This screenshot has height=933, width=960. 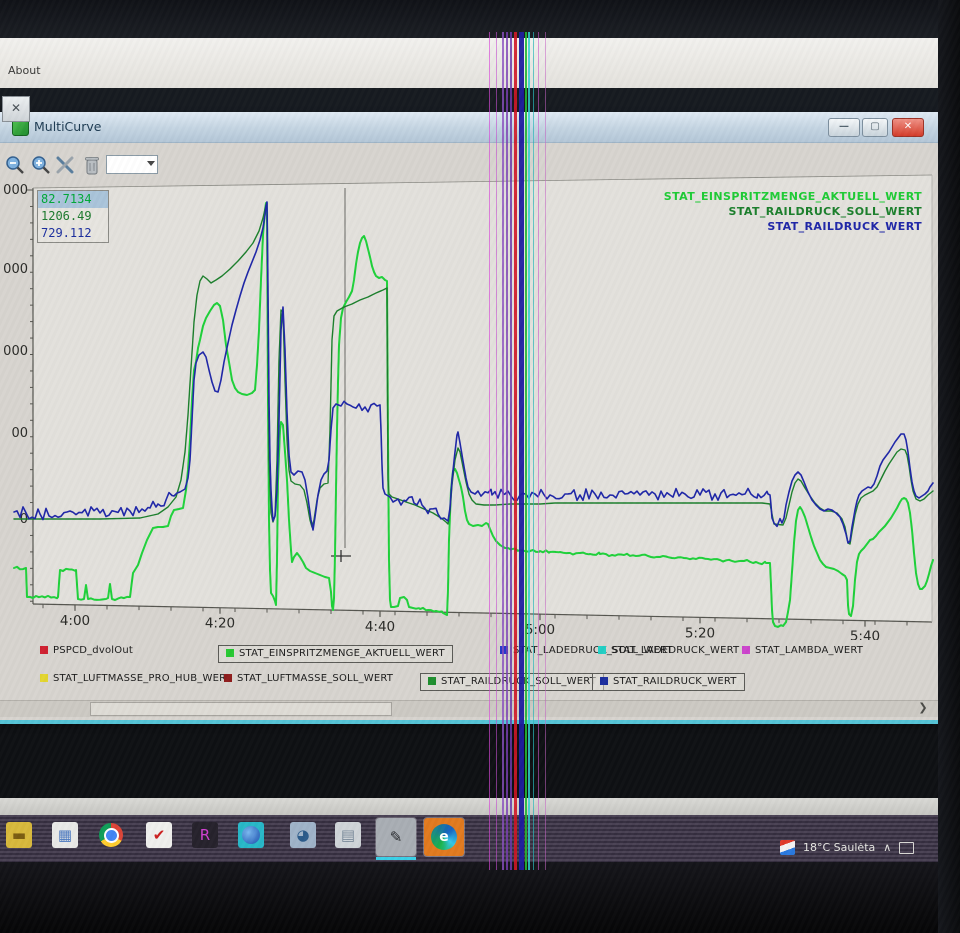 What do you see at coordinates (444, 837) in the screenshot?
I see `edge-browser-icon: e` at bounding box center [444, 837].